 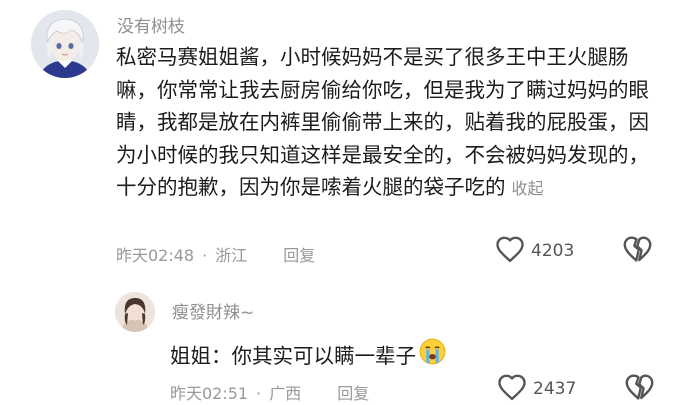 I want to click on reply-reply-button: 回复, so click(x=353, y=393).